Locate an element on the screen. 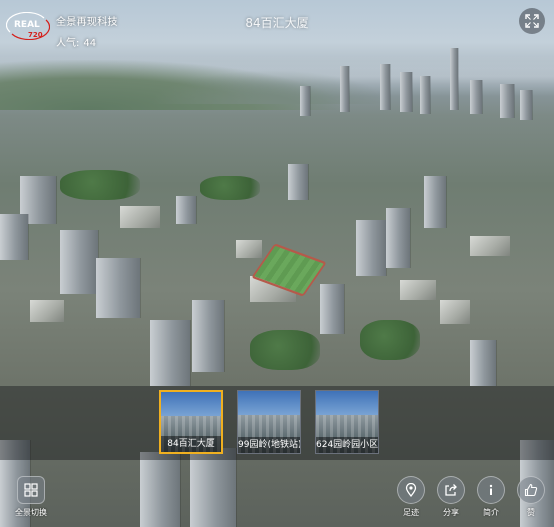  intro-button: 简介 is located at coordinates (491, 497).